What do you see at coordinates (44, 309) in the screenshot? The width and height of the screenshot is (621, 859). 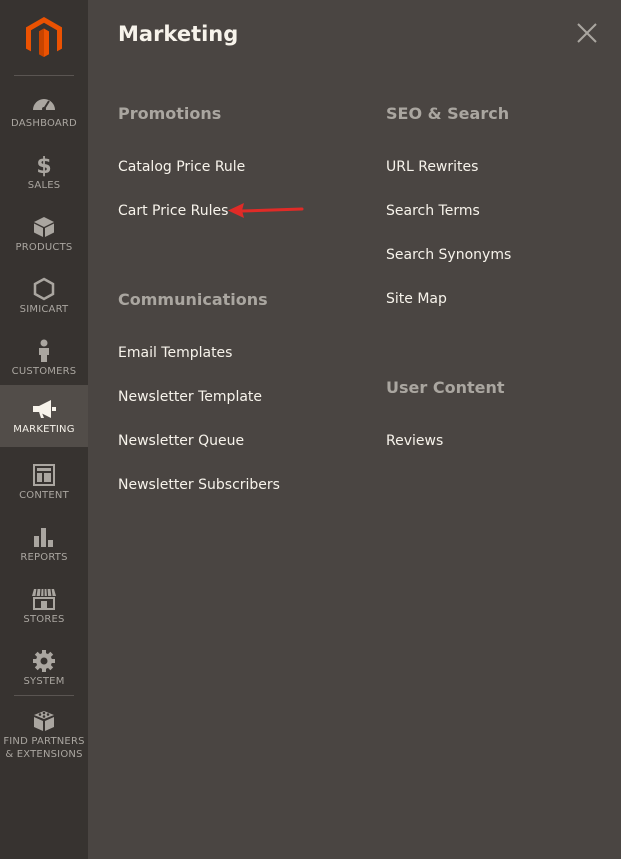 I see `nav-label: SIMICART` at bounding box center [44, 309].